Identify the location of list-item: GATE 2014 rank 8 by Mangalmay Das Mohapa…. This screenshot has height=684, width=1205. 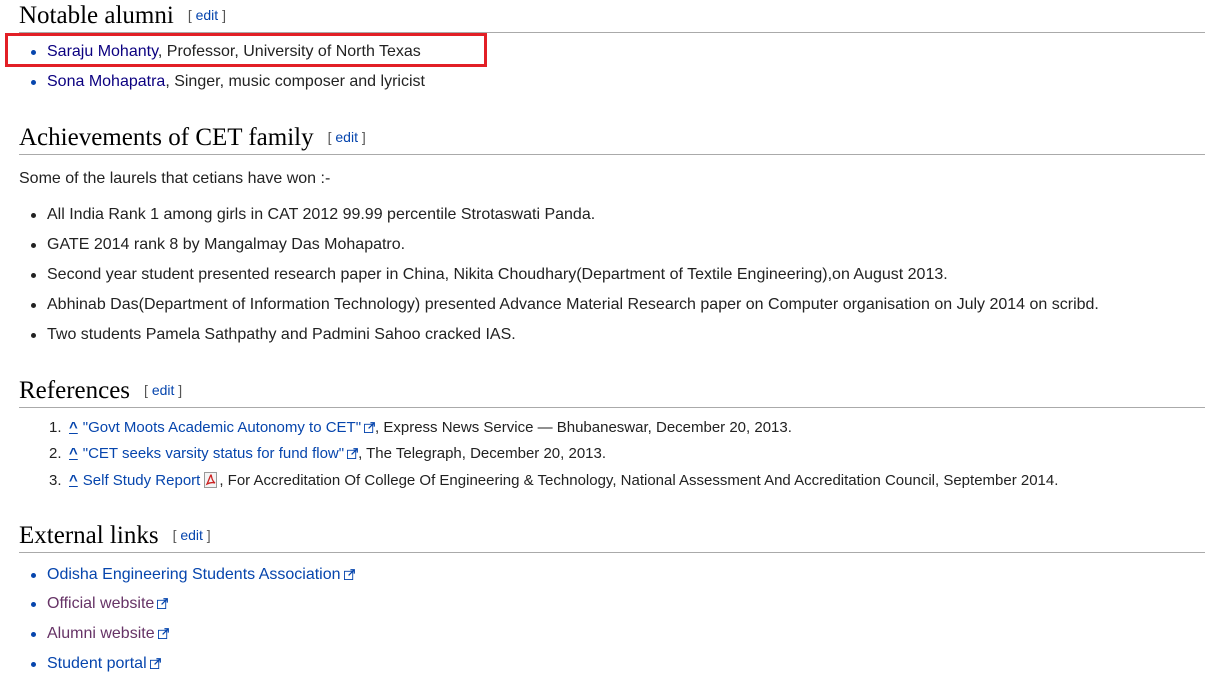
(218, 245).